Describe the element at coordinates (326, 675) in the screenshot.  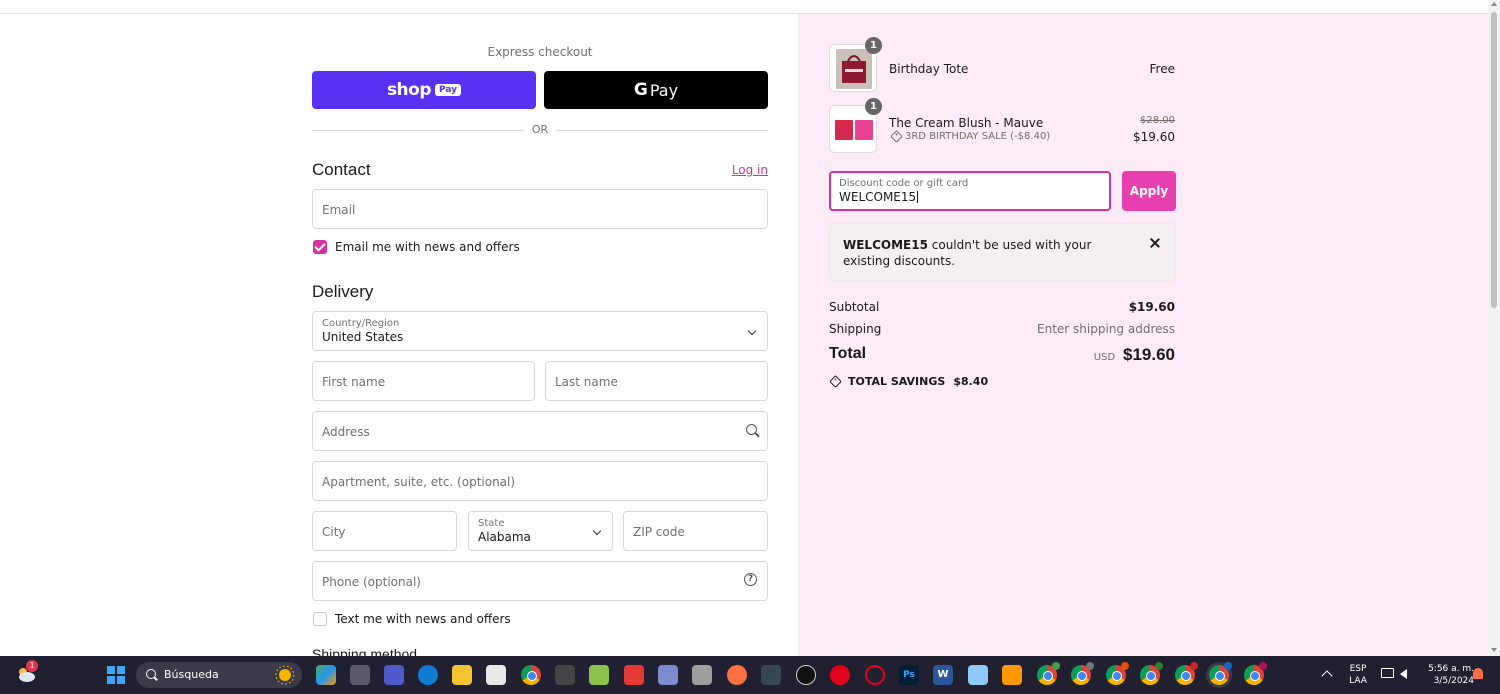
I see `copilot-icon` at that location.